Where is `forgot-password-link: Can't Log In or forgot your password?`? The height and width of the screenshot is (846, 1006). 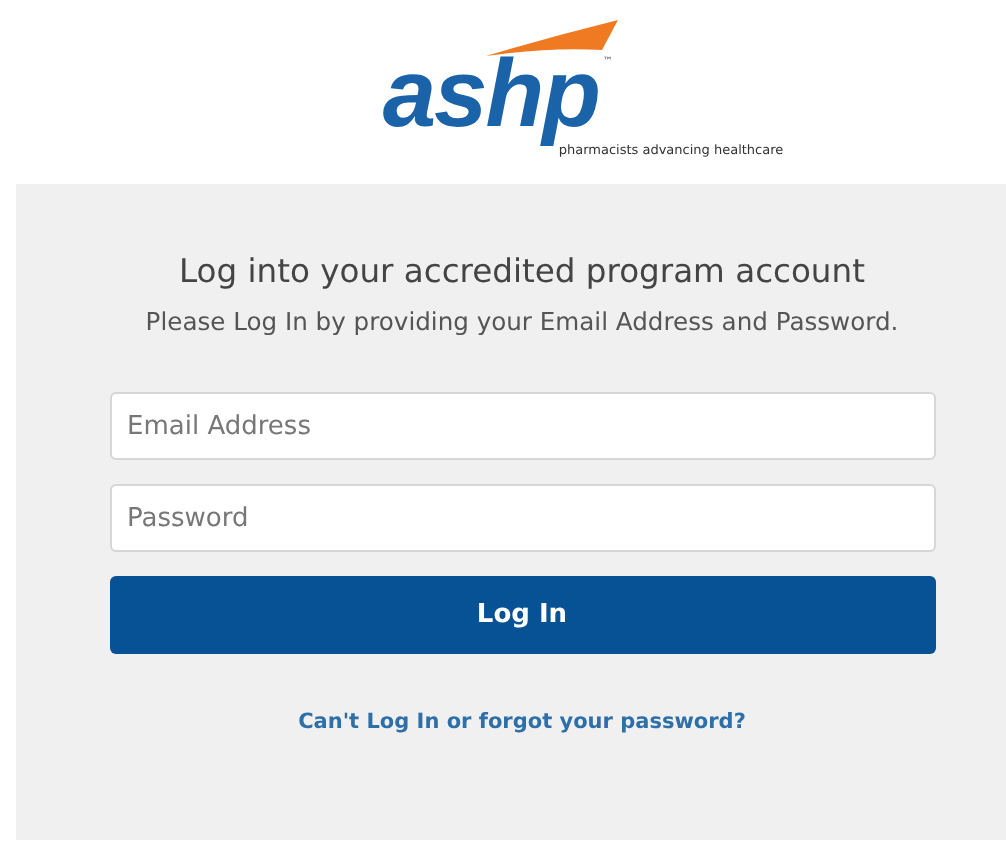
forgot-password-link: Can't Log In or forgot your password? is located at coordinates (522, 722).